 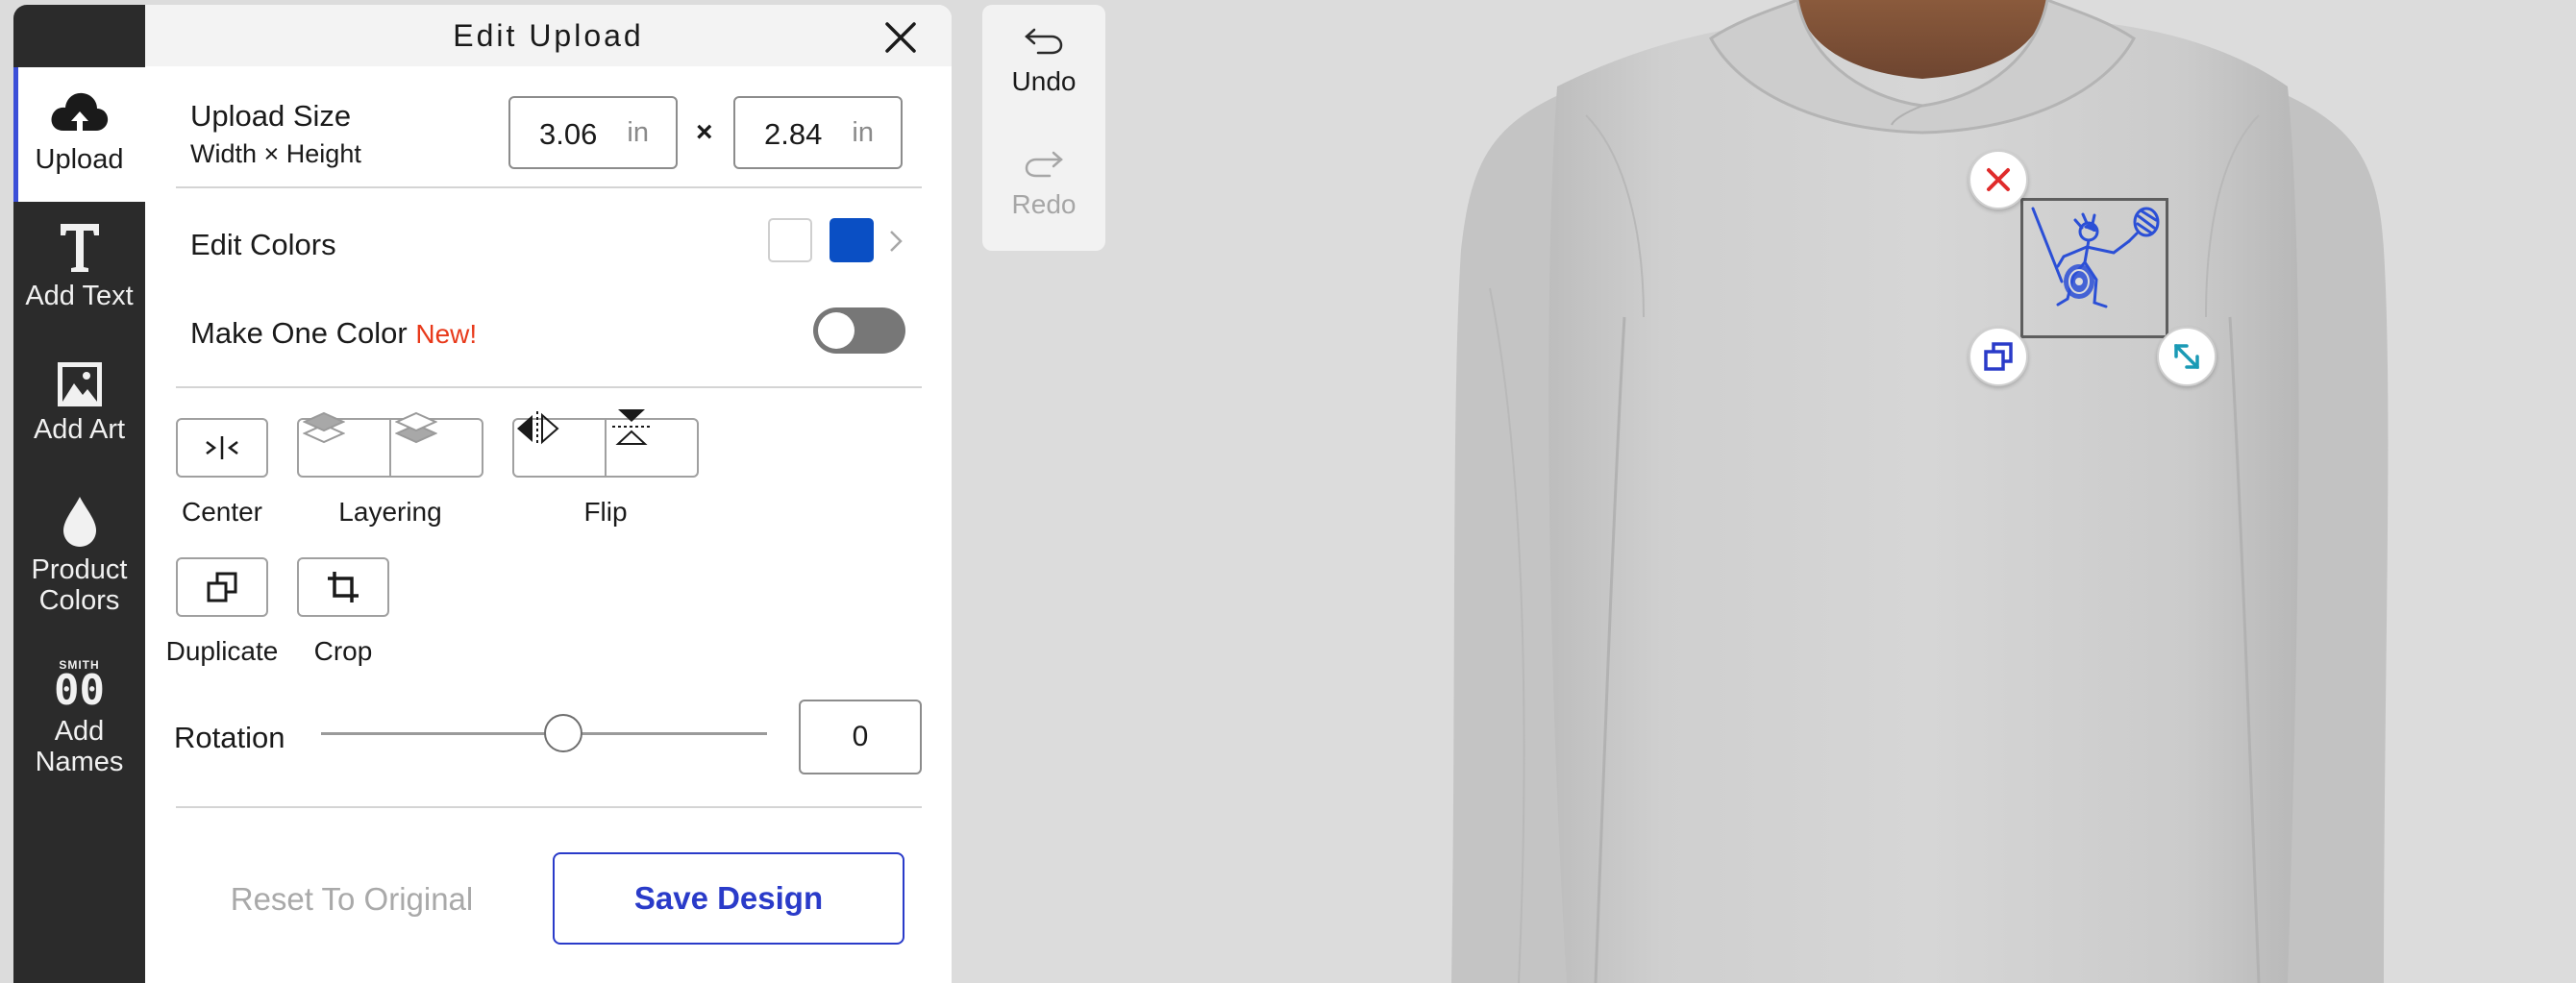 What do you see at coordinates (631, 427) in the screenshot?
I see `flip-vertical-icon` at bounding box center [631, 427].